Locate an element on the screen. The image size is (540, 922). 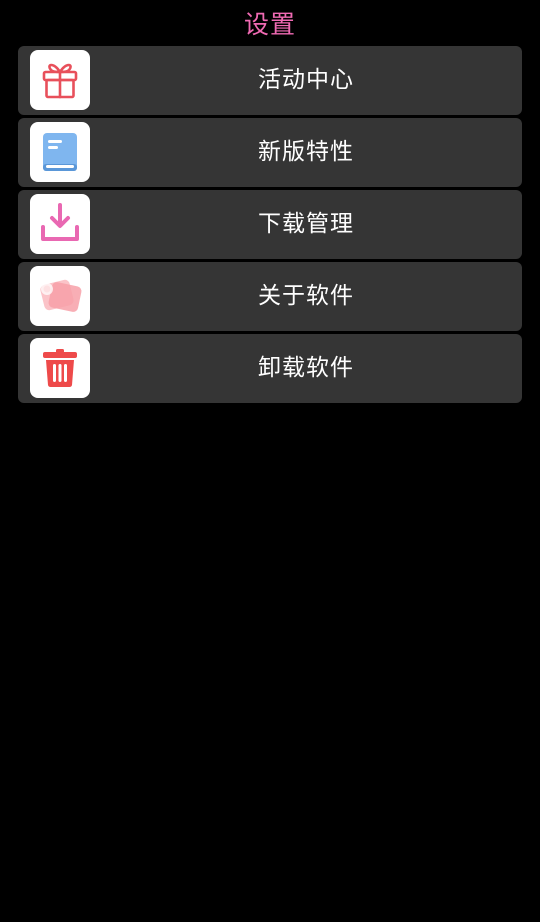
trash-icon is located at coordinates (60, 368).